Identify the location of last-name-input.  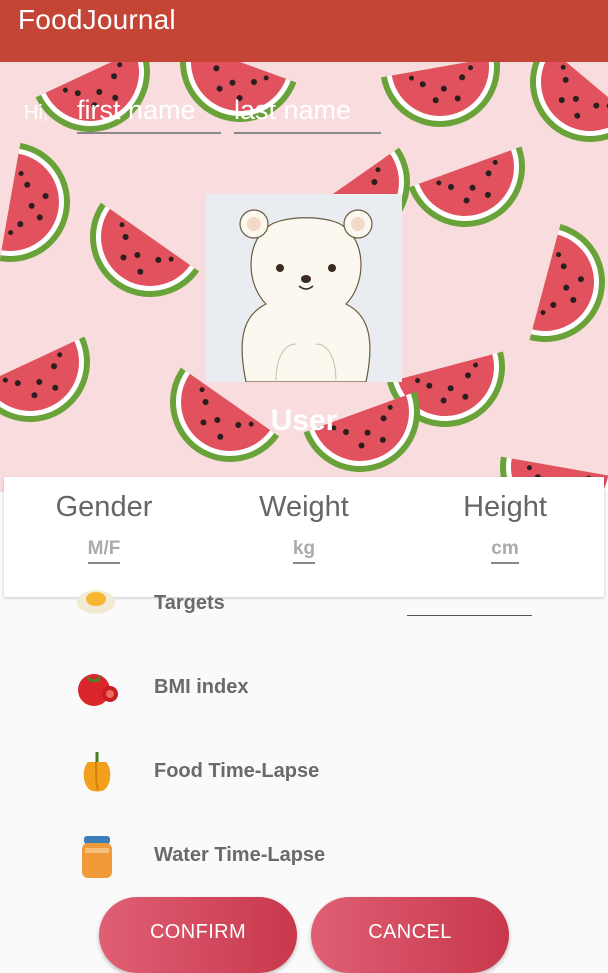
(307, 112).